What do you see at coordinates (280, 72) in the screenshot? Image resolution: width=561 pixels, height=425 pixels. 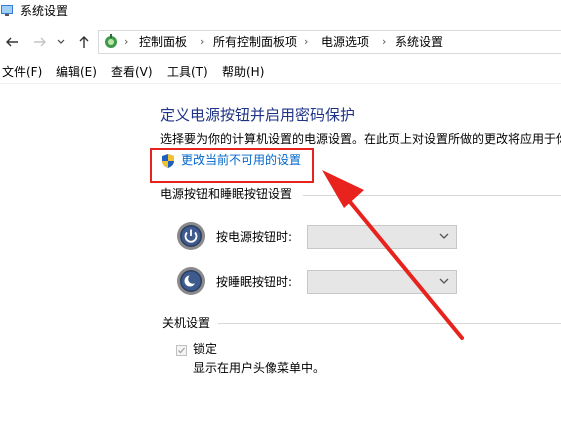 I see `menu-bar: 文件(F) 编辑(E) 查看(V) 工具(T) 帮助(H)` at bounding box center [280, 72].